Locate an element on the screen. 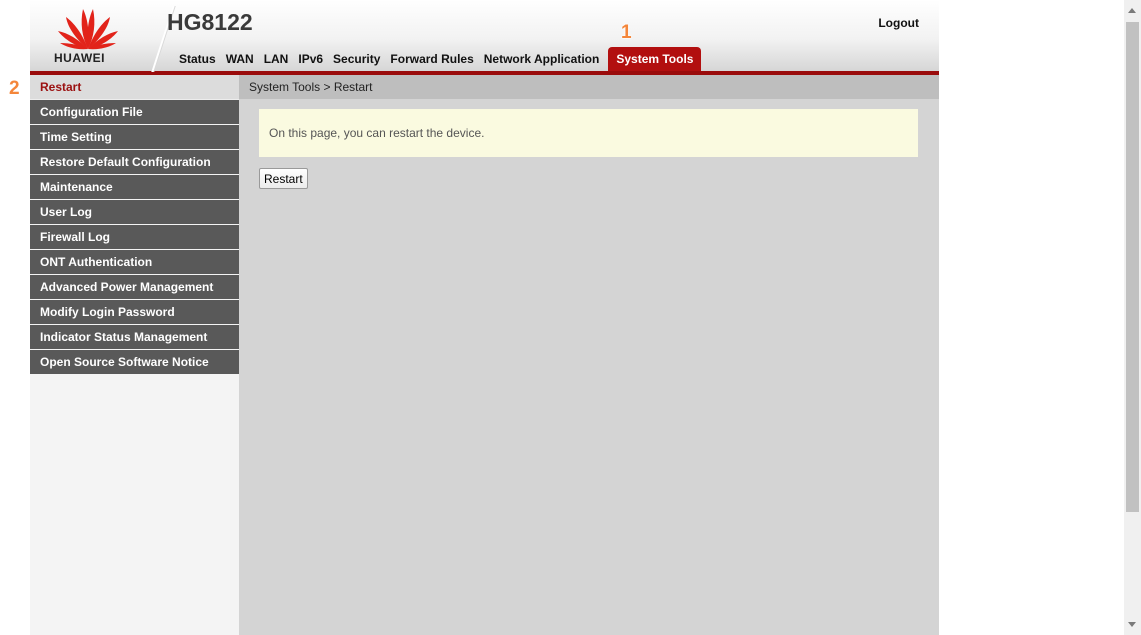 This screenshot has height=635, width=1141. sidebar-item-user-log: User Log is located at coordinates (134, 212).